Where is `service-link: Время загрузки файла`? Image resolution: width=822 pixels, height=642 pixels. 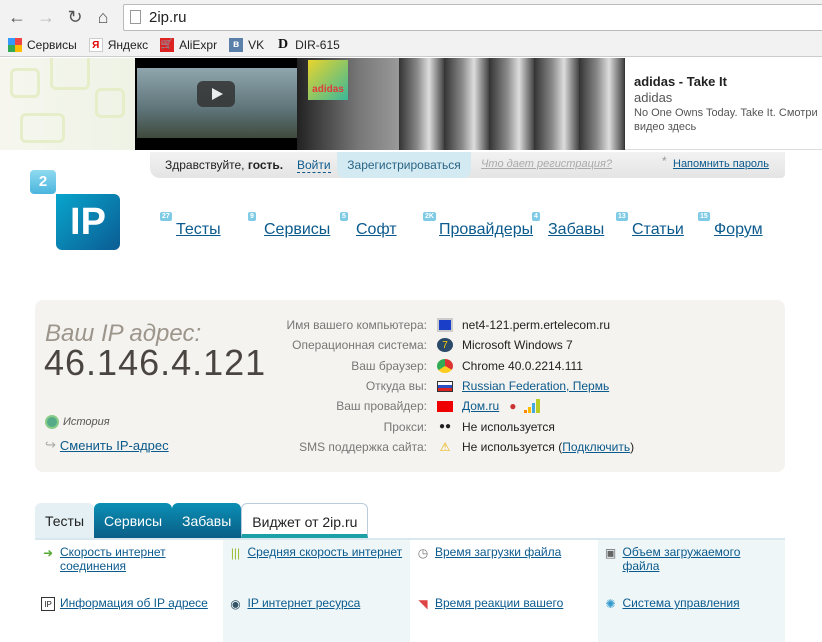 service-link: Время загрузки файла is located at coordinates (498, 565).